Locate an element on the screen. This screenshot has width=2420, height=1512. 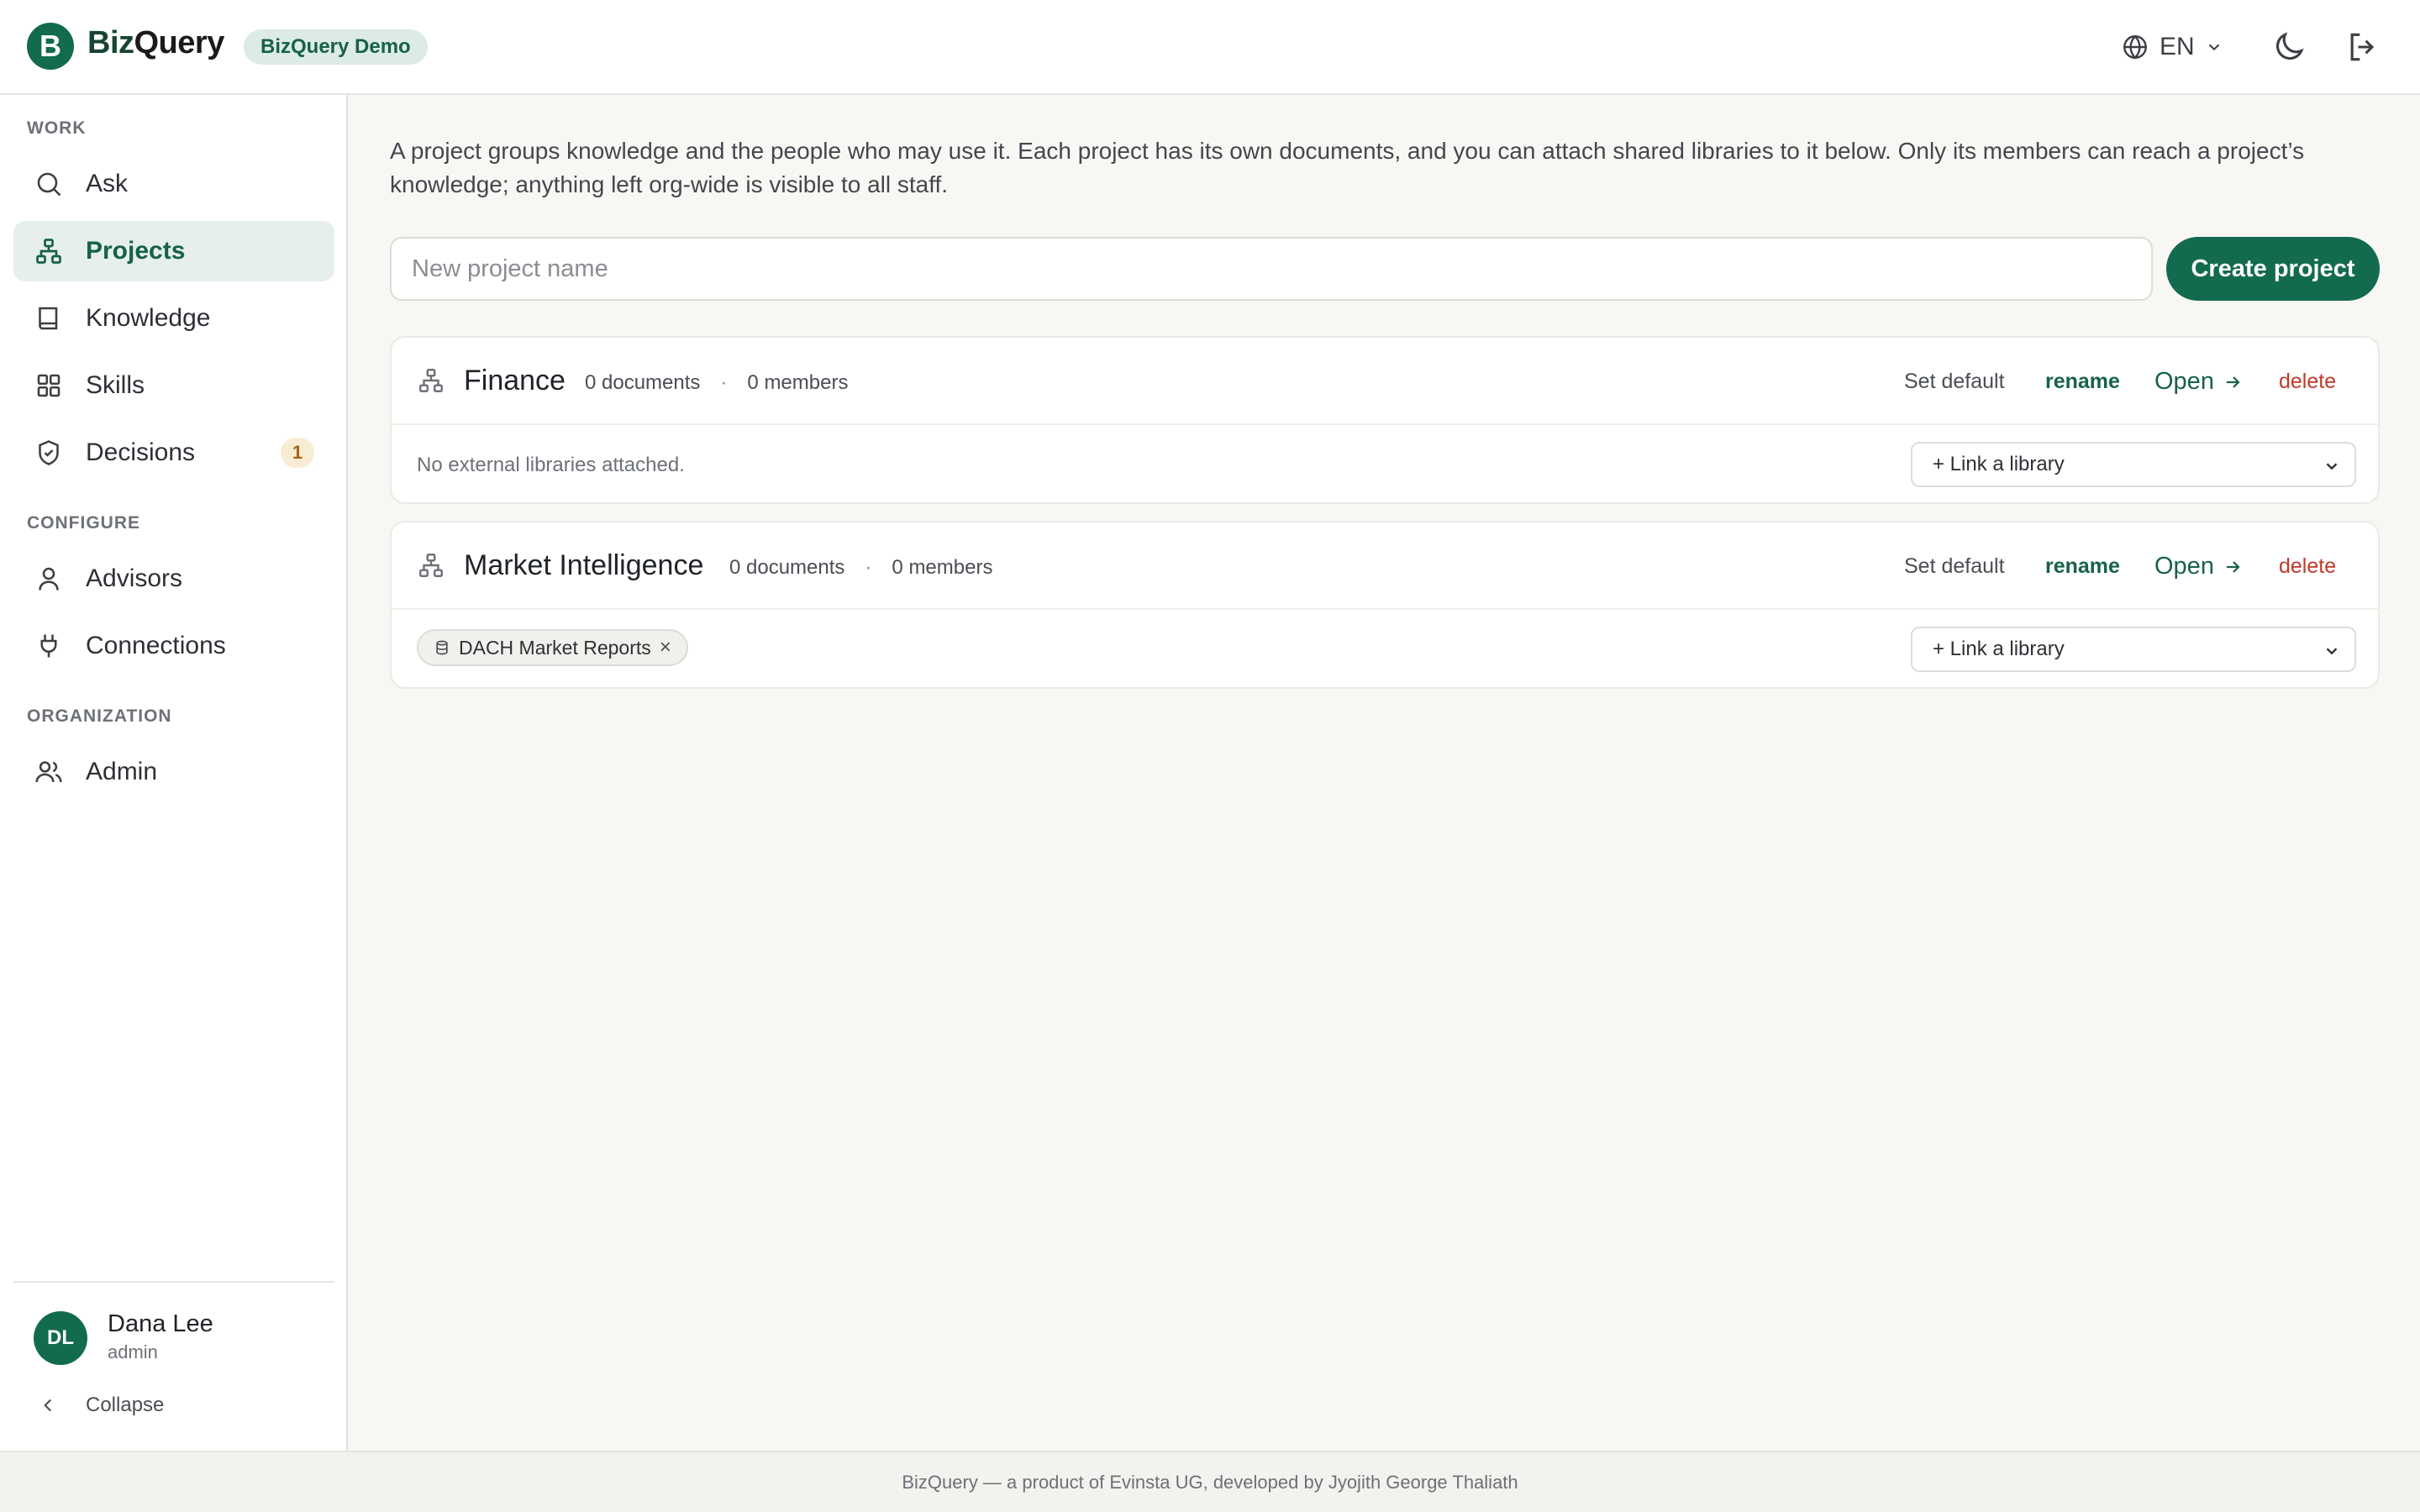
logo-mark: B is located at coordinates (51, 46).